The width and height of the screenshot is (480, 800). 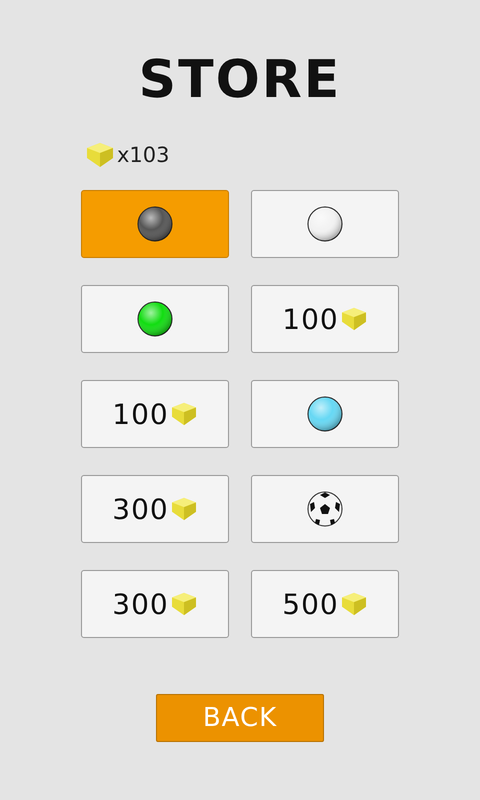 I want to click on soccer-ball-icon, so click(x=325, y=509).